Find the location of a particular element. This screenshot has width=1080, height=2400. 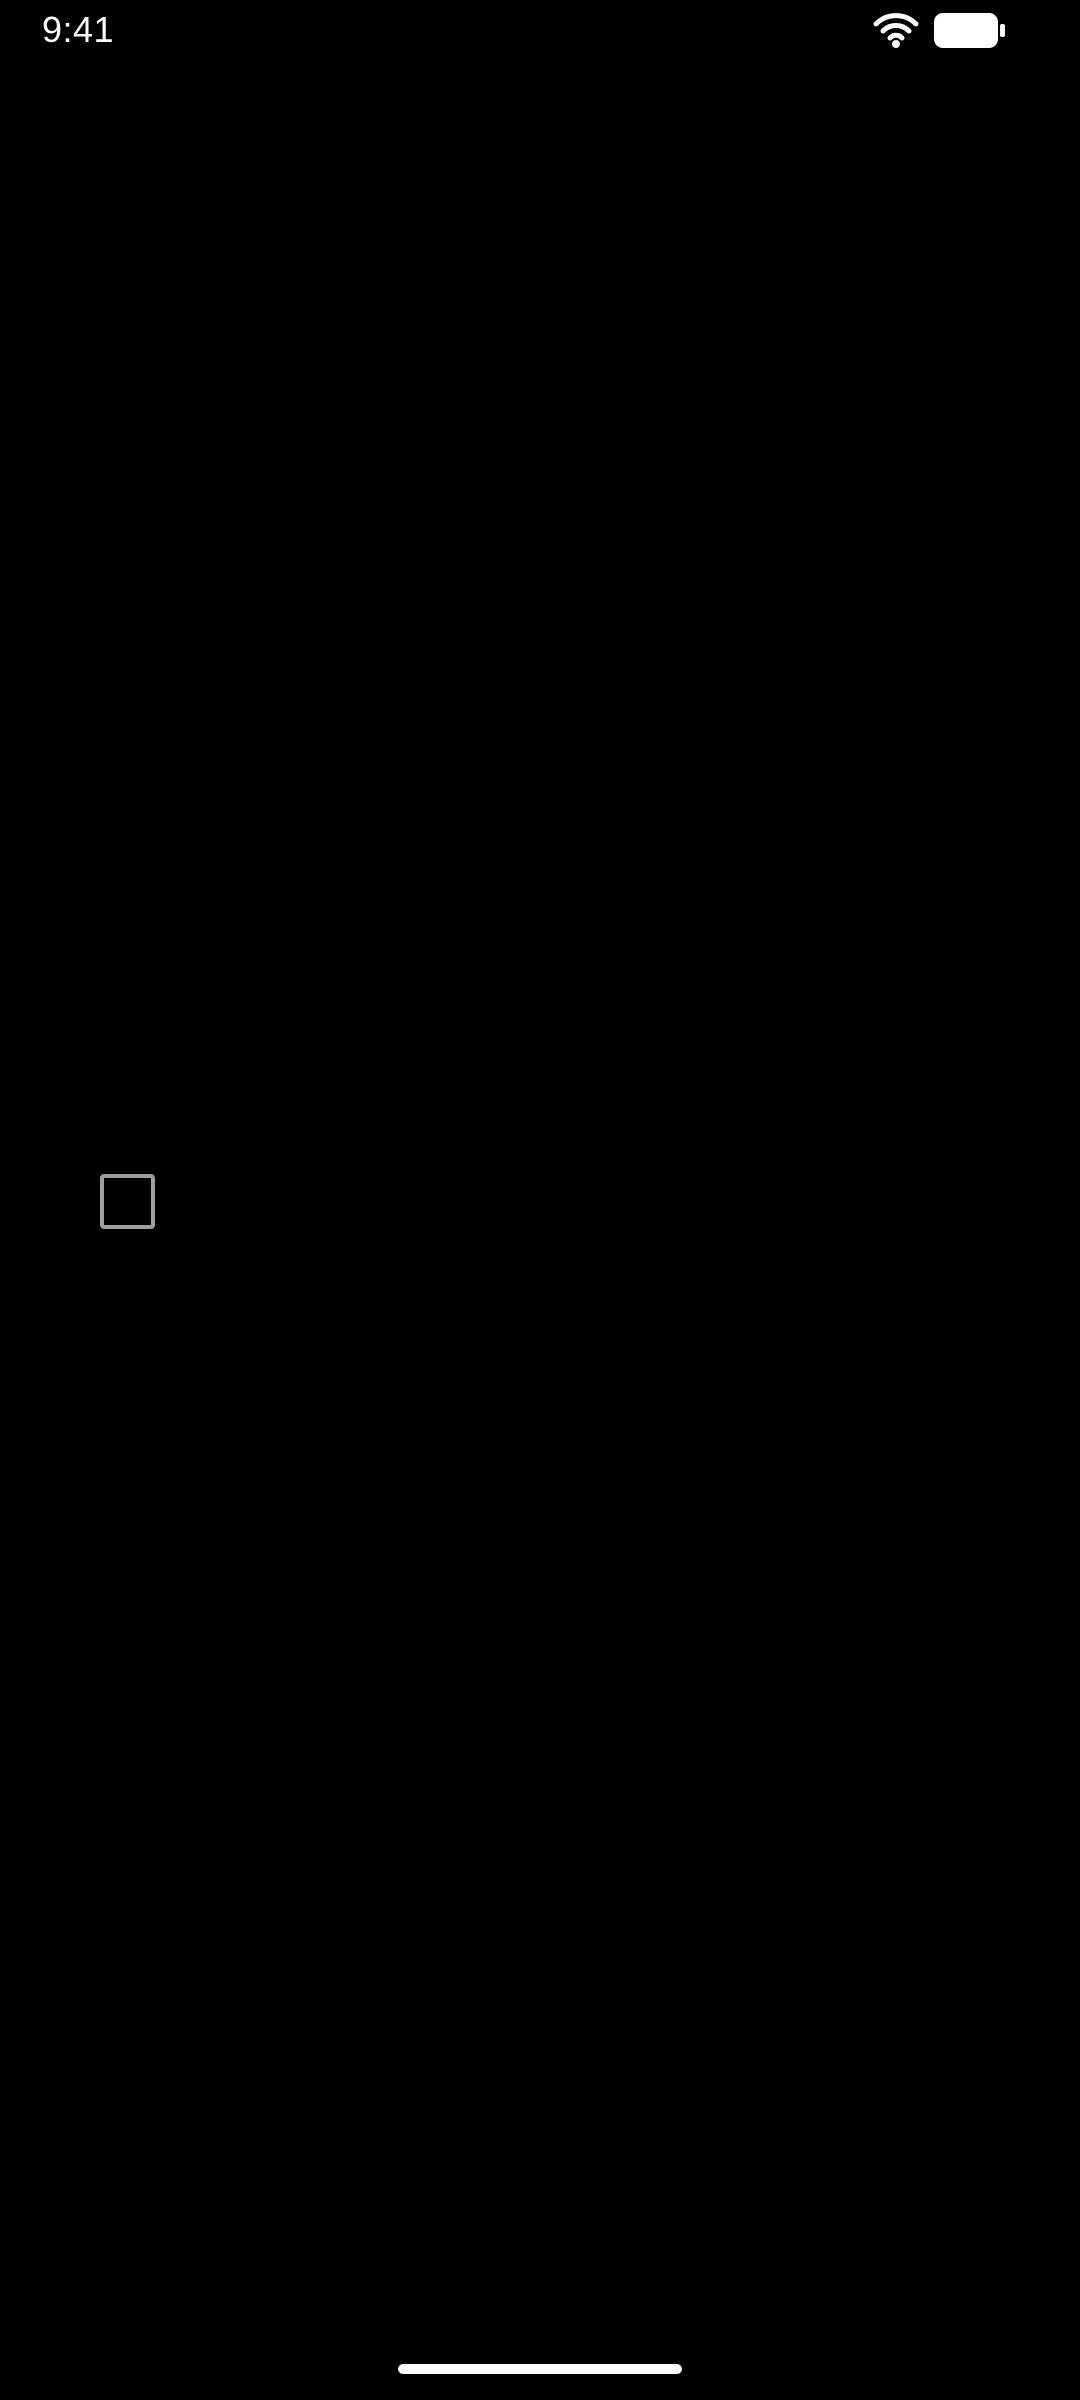

status-bar: 9:41 is located at coordinates (540, 30).